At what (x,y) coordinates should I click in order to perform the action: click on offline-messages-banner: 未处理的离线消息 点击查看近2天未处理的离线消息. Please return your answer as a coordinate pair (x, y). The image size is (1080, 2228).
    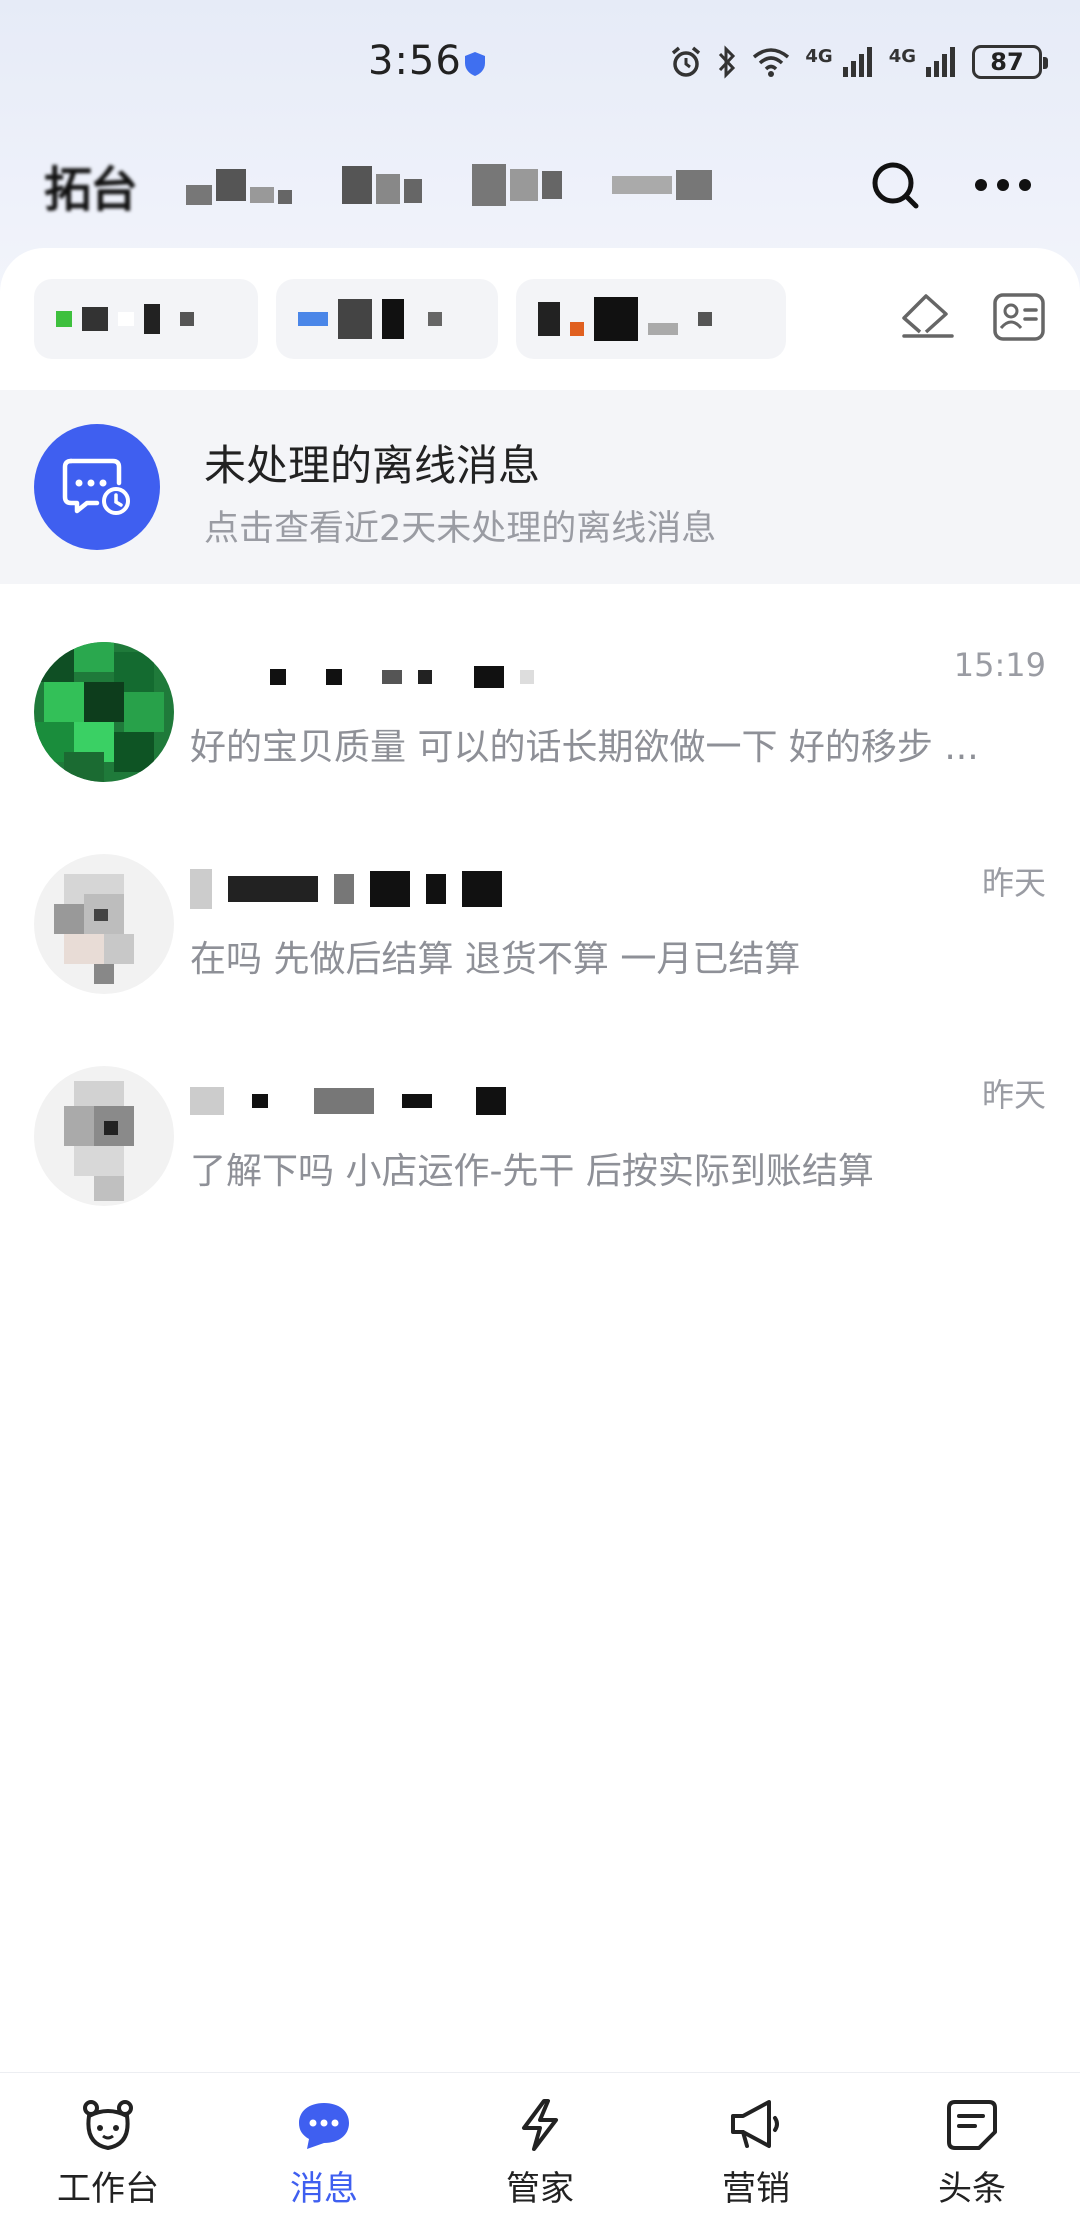
    Looking at the image, I should click on (540, 487).